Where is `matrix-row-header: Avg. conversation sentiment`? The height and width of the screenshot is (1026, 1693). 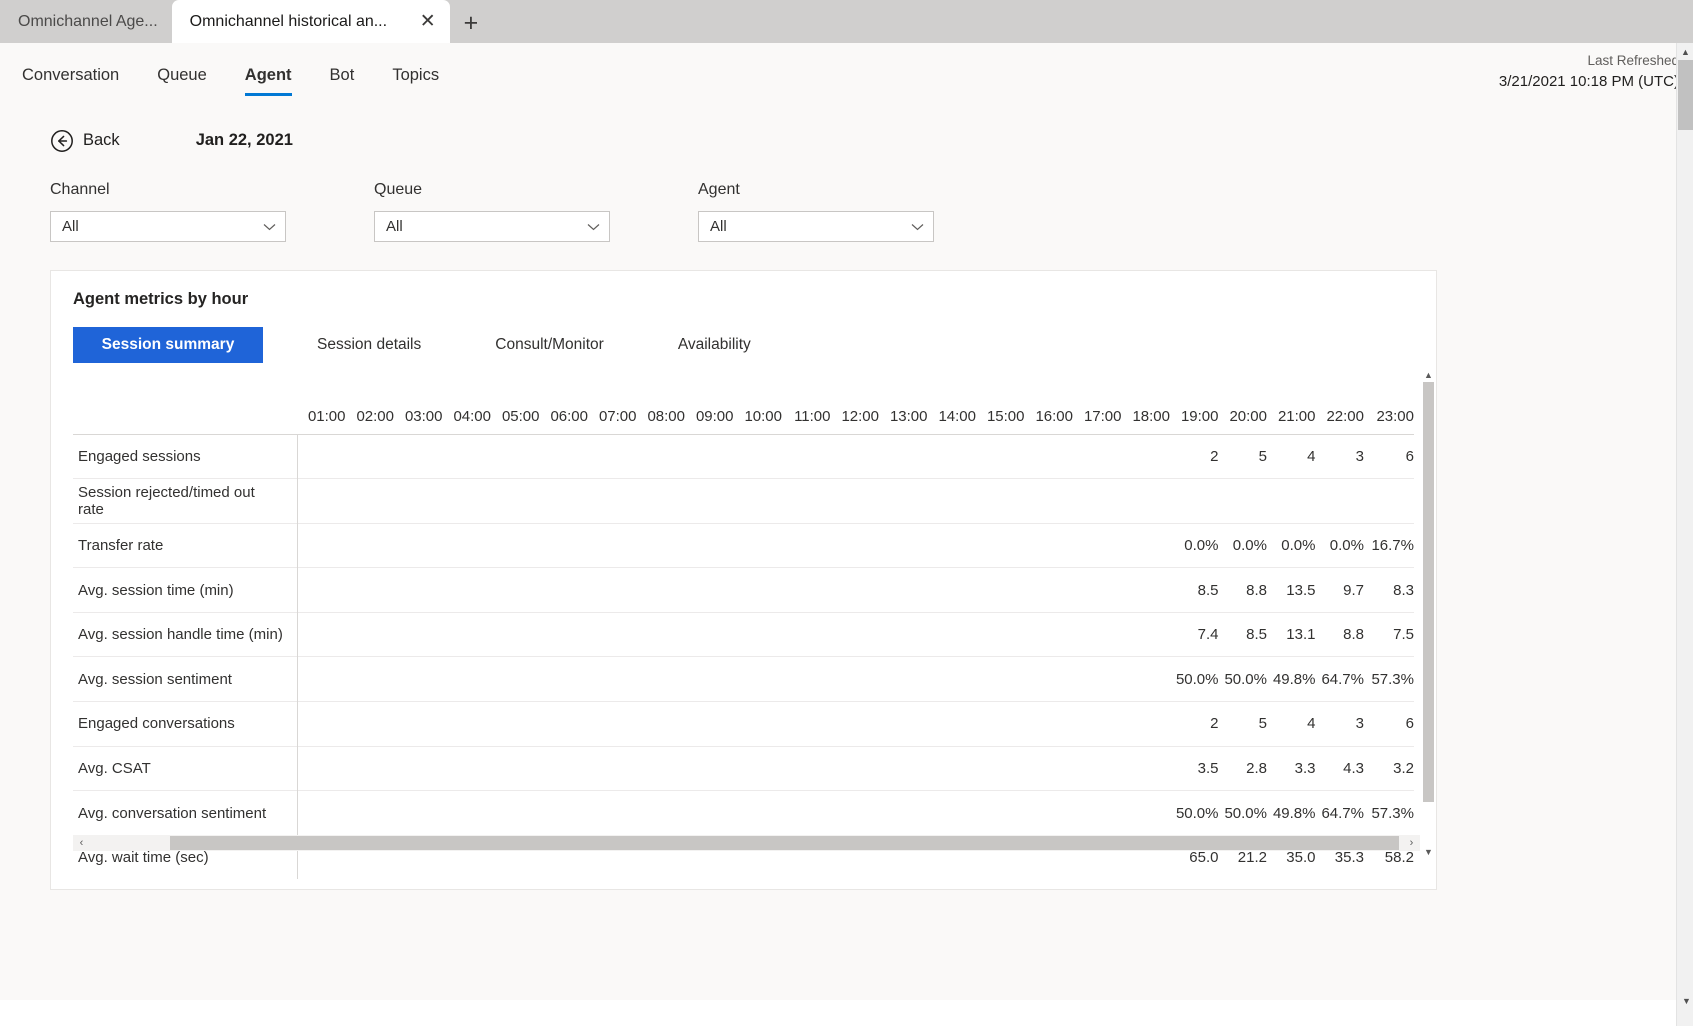 matrix-row-header: Avg. conversation sentiment is located at coordinates (185, 813).